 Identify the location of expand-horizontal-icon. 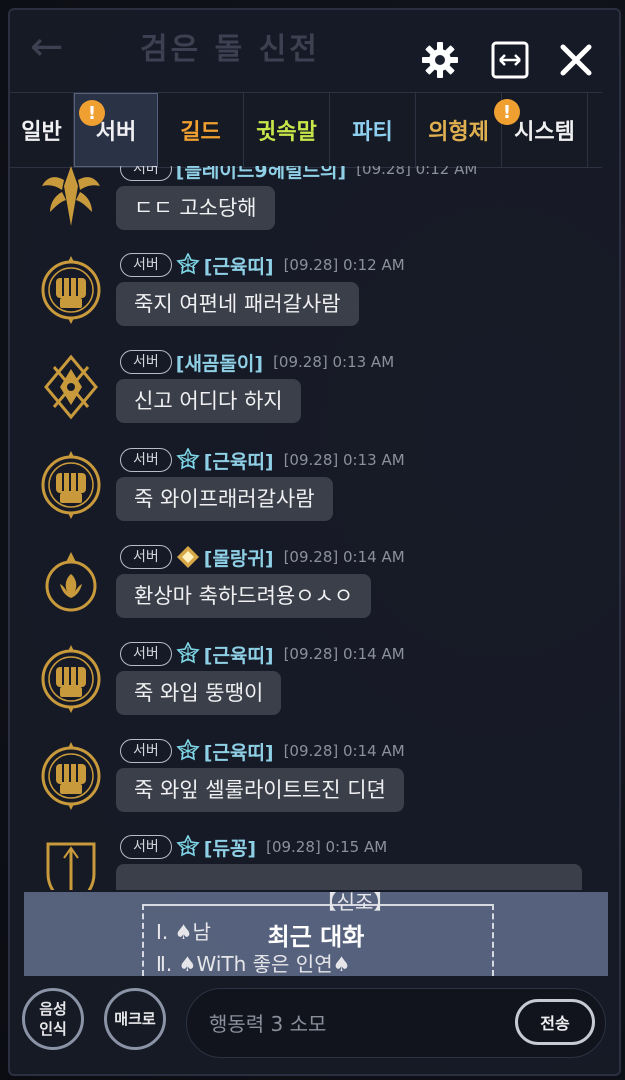
(510, 60).